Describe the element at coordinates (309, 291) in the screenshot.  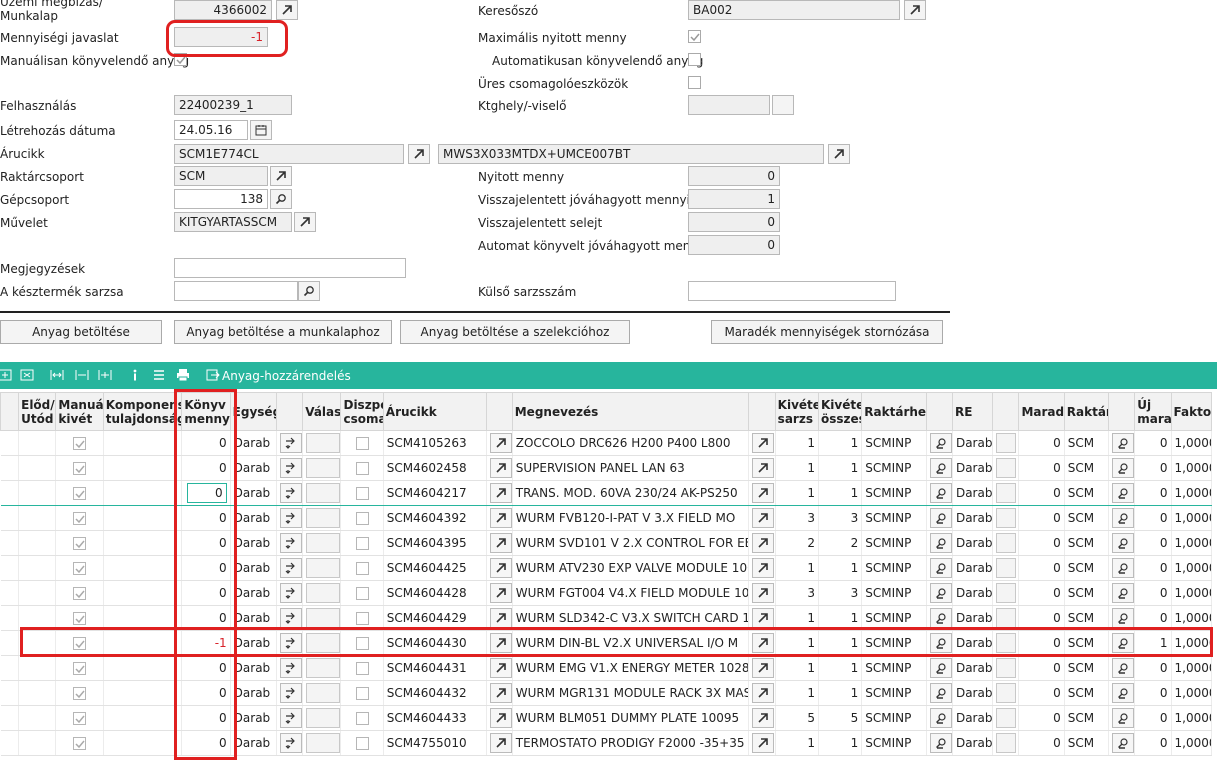
I see `product-lot-lookup-button` at that location.